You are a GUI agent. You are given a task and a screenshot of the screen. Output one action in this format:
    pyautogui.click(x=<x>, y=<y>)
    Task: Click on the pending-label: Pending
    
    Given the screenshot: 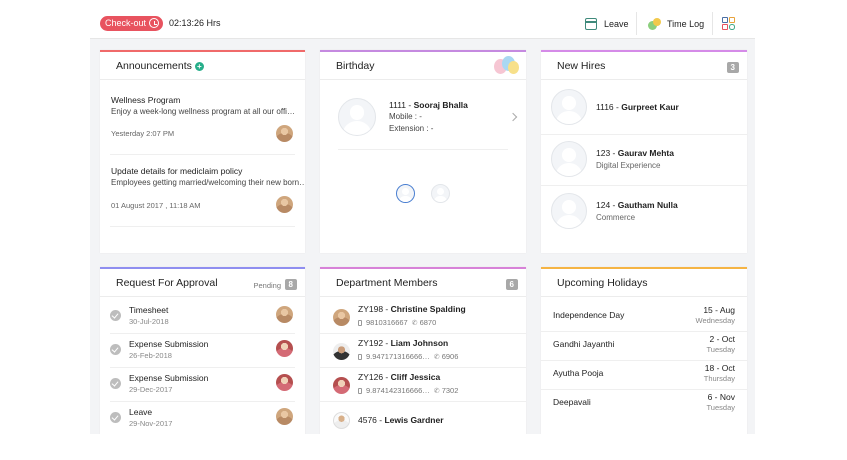 What is the action you would take?
    pyautogui.click(x=267, y=285)
    